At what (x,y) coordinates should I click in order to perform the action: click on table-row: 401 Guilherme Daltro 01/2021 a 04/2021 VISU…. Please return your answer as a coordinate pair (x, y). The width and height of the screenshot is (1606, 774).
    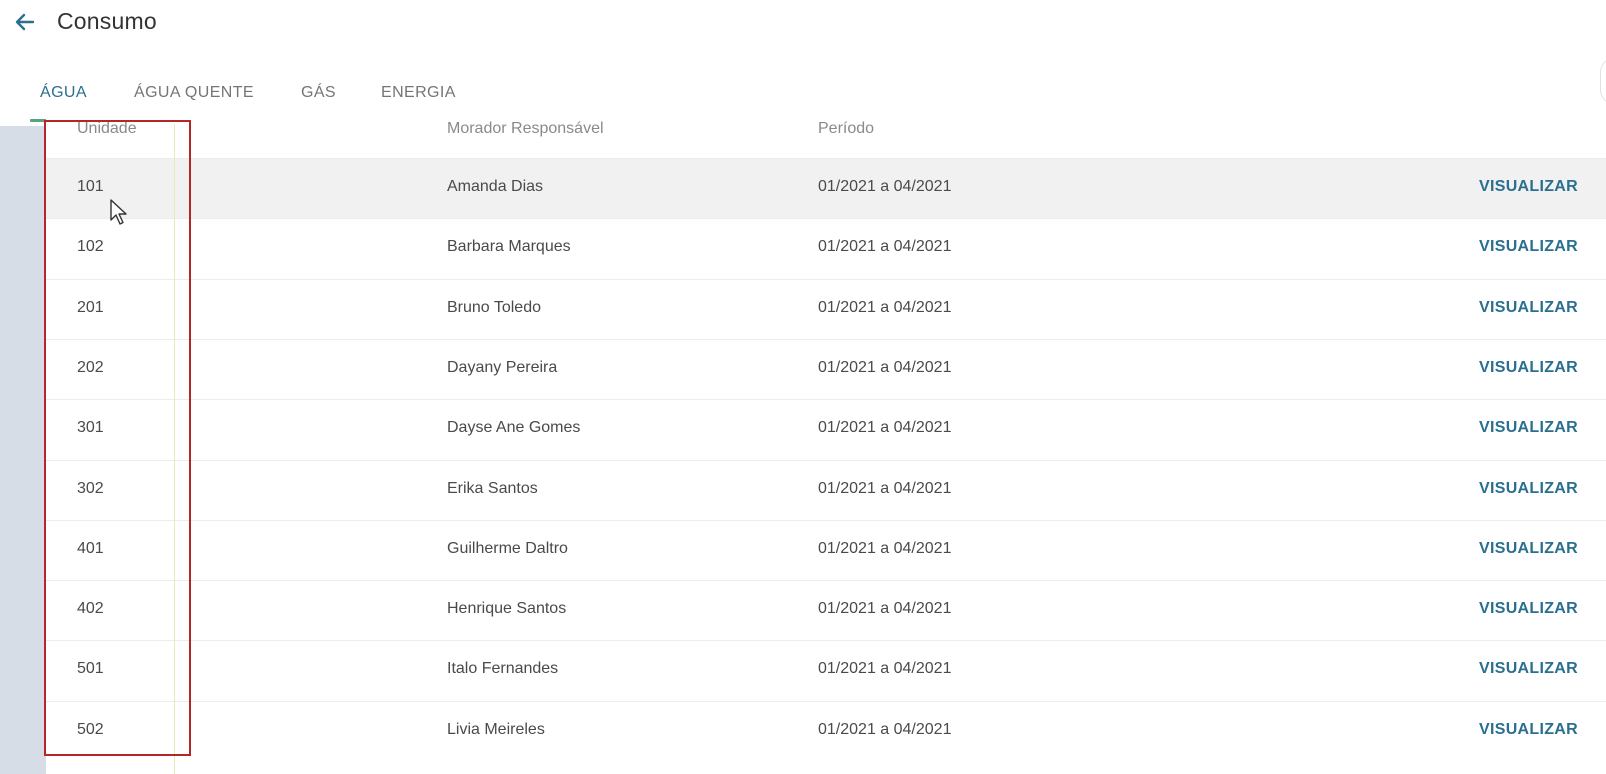
    Looking at the image, I should click on (826, 550).